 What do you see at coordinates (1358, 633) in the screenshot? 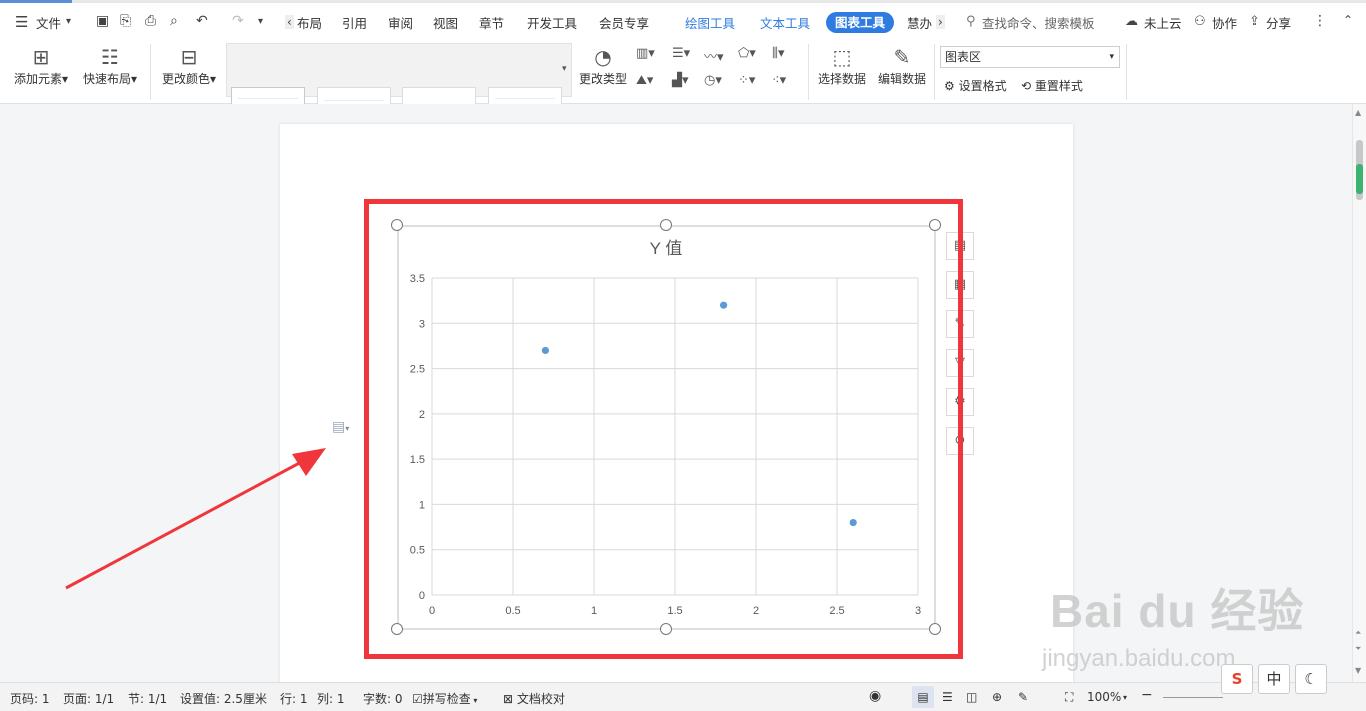
I see `scroll-prev-page-icon: ⏶` at bounding box center [1358, 633].